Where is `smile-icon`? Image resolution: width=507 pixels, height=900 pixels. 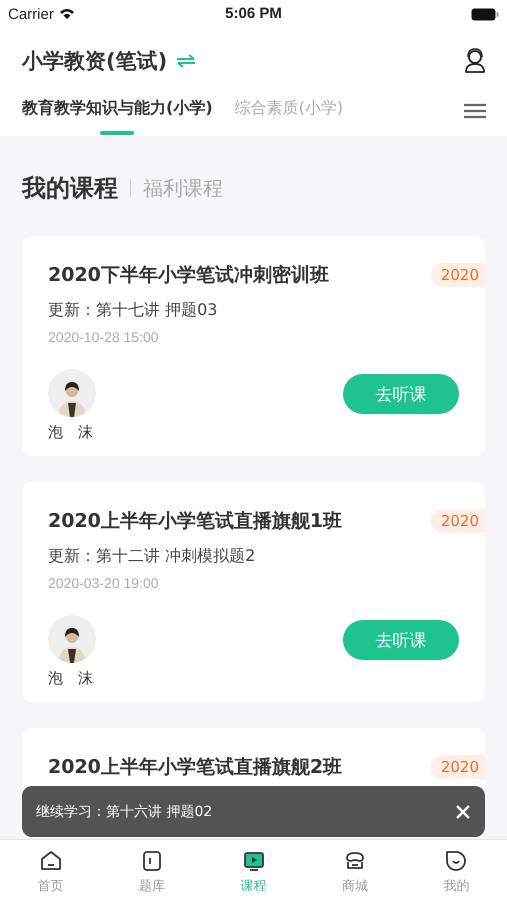 smile-icon is located at coordinates (456, 861).